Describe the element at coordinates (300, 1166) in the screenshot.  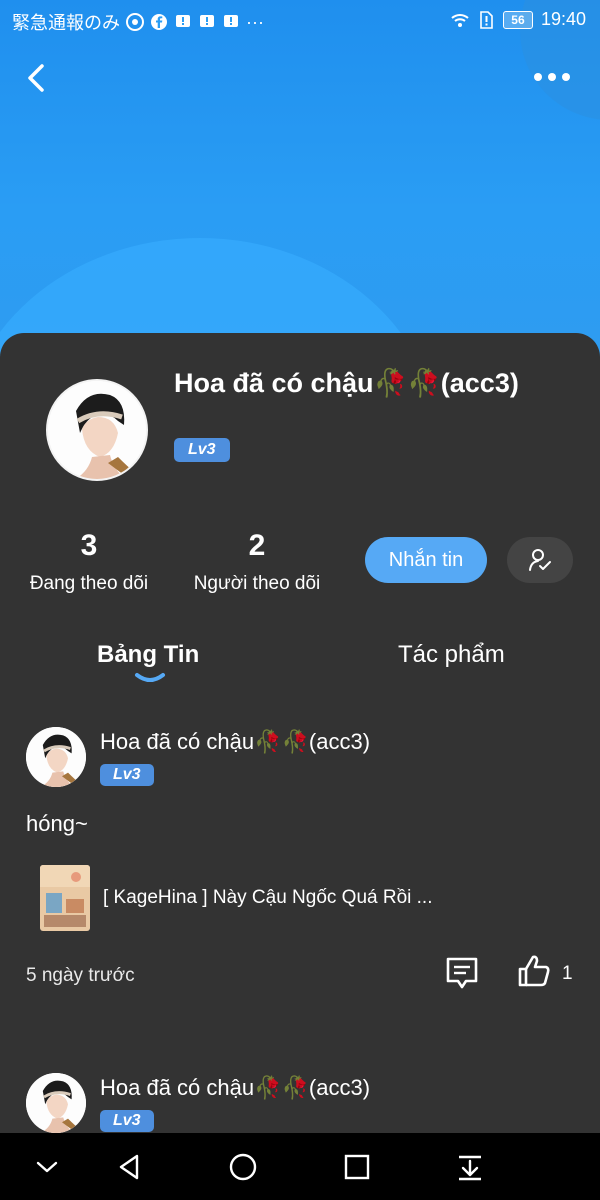
I see `system-navigation-bar` at that location.